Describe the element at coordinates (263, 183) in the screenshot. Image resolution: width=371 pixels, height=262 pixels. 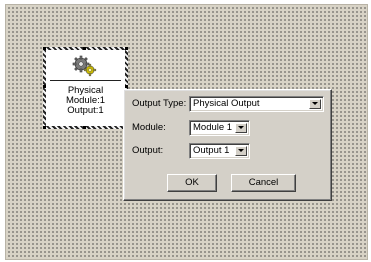
I see `cancel-button: Cancel` at that location.